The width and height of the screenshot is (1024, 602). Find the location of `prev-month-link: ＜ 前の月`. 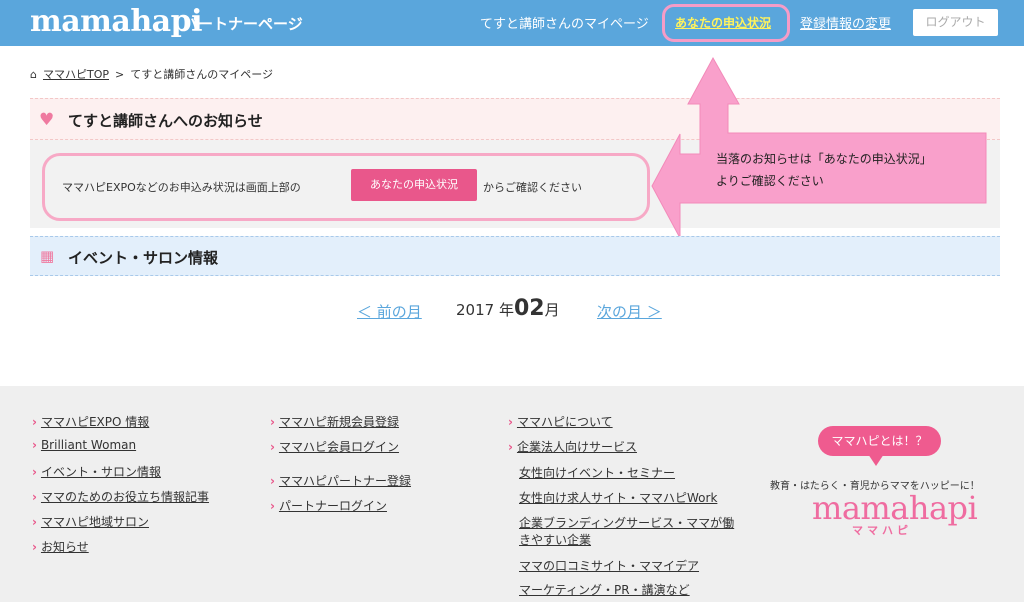

prev-month-link: ＜ 前の月 is located at coordinates (389, 311).